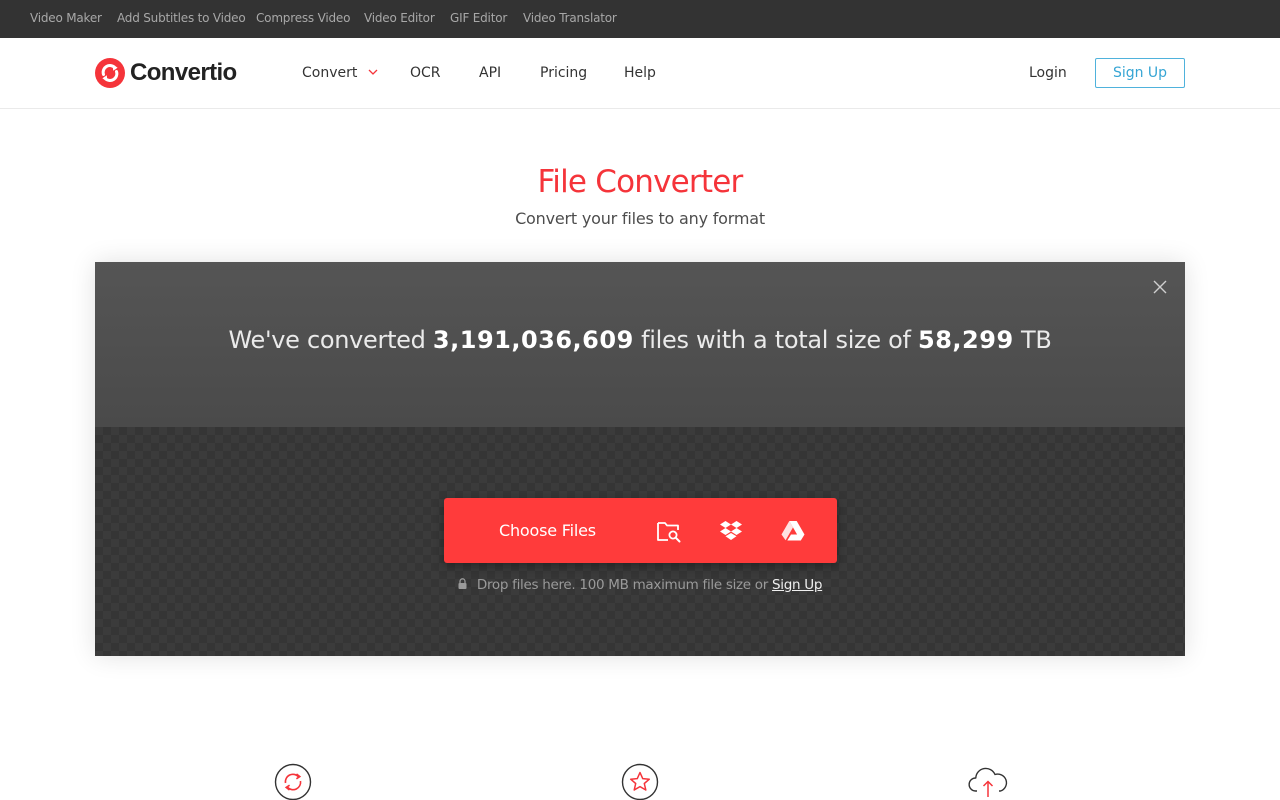 Image resolution: width=1280 pixels, height=800 pixels. Describe the element at coordinates (797, 585) in the screenshot. I see `drop-note-signup-link: Sign Up` at that location.